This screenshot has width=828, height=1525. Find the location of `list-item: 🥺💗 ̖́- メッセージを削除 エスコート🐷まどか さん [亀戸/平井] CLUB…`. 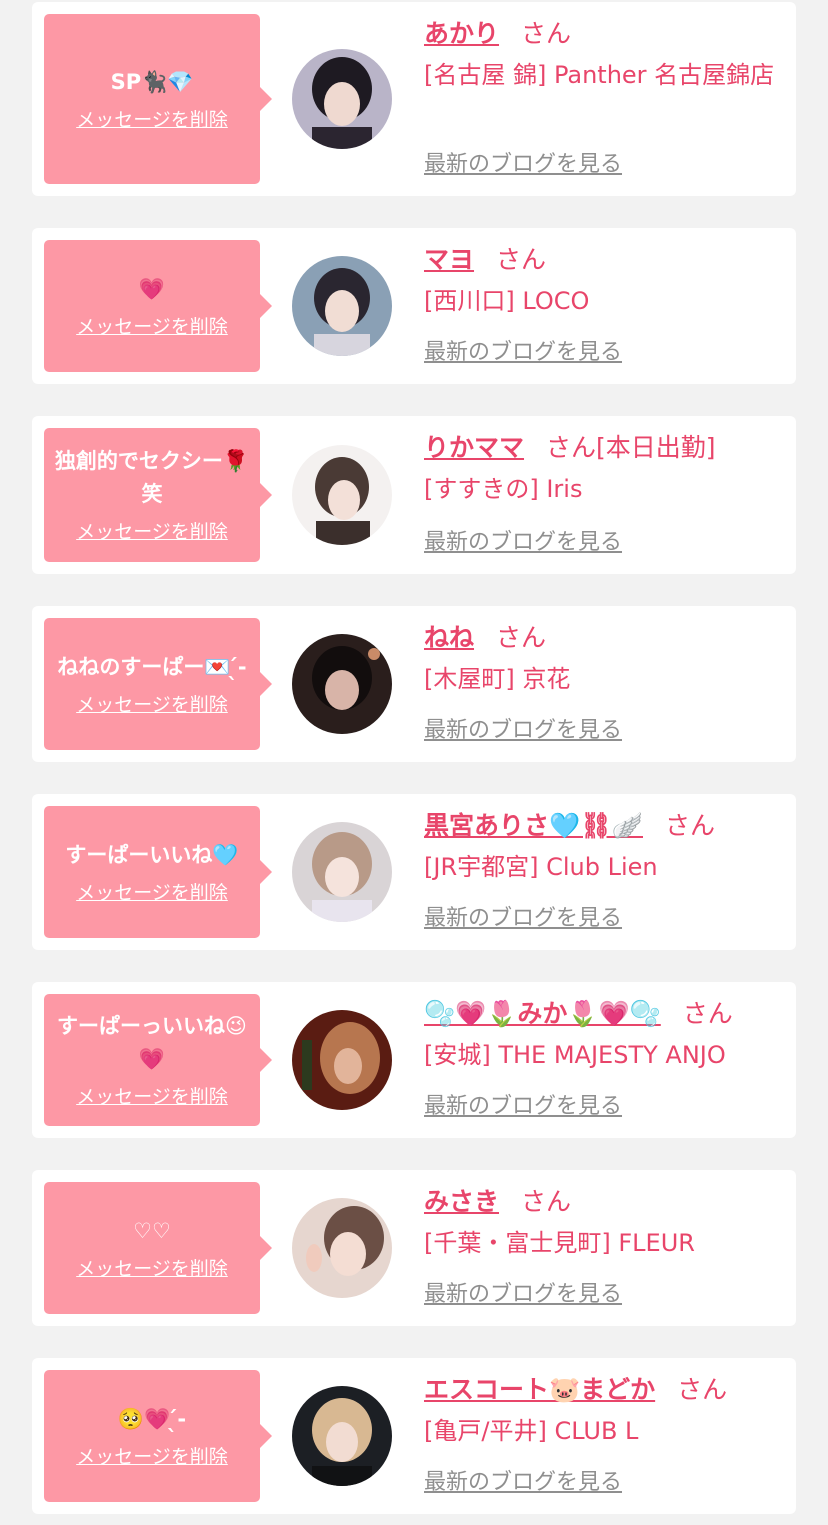

list-item: 🥺💗 ̖́- メッセージを削除 エスコート🐷まどか さん [亀戸/平井] CLUB… is located at coordinates (414, 1436).